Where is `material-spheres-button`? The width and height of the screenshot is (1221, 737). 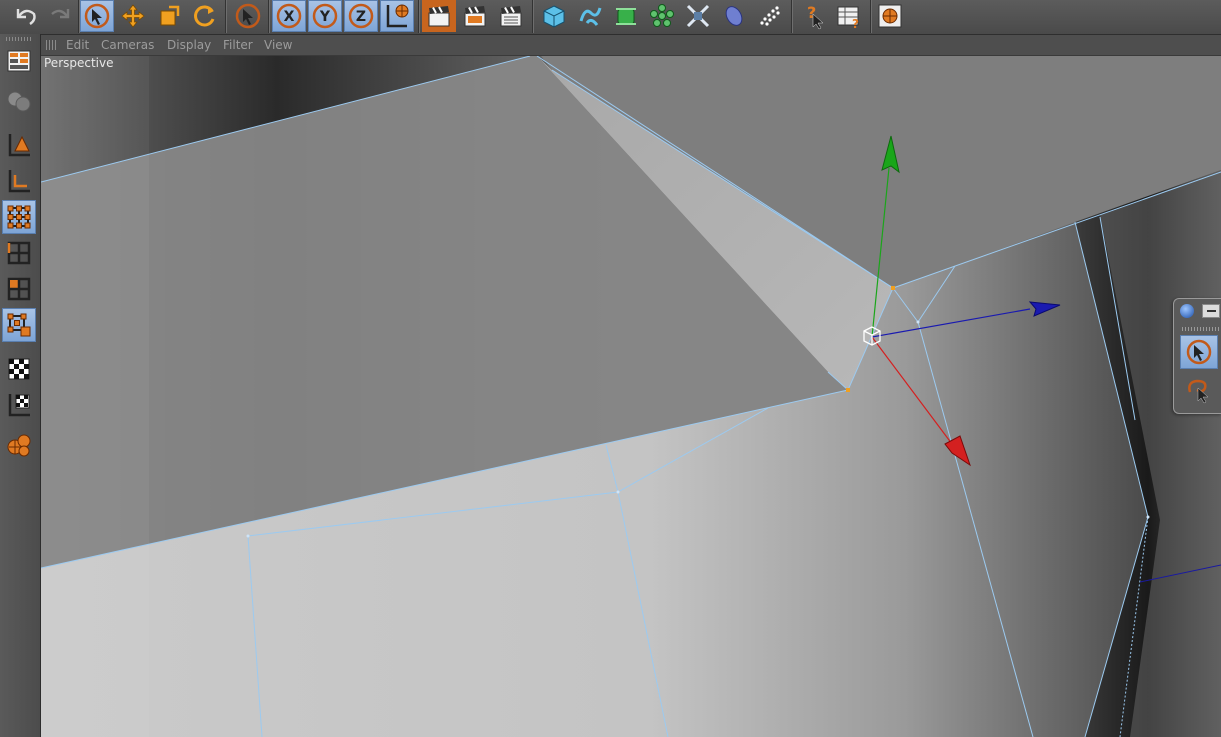 material-spheres-button is located at coordinates (19, 445).